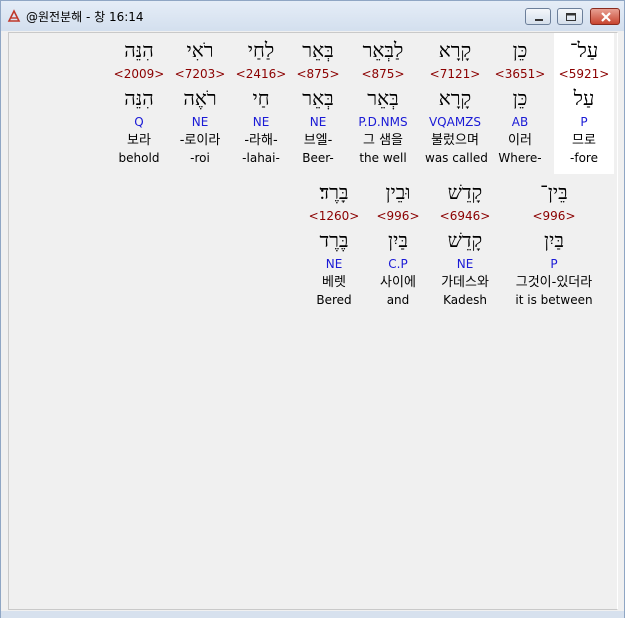 The image size is (625, 618). What do you see at coordinates (538, 16) in the screenshot?
I see `minimize-button` at bounding box center [538, 16].